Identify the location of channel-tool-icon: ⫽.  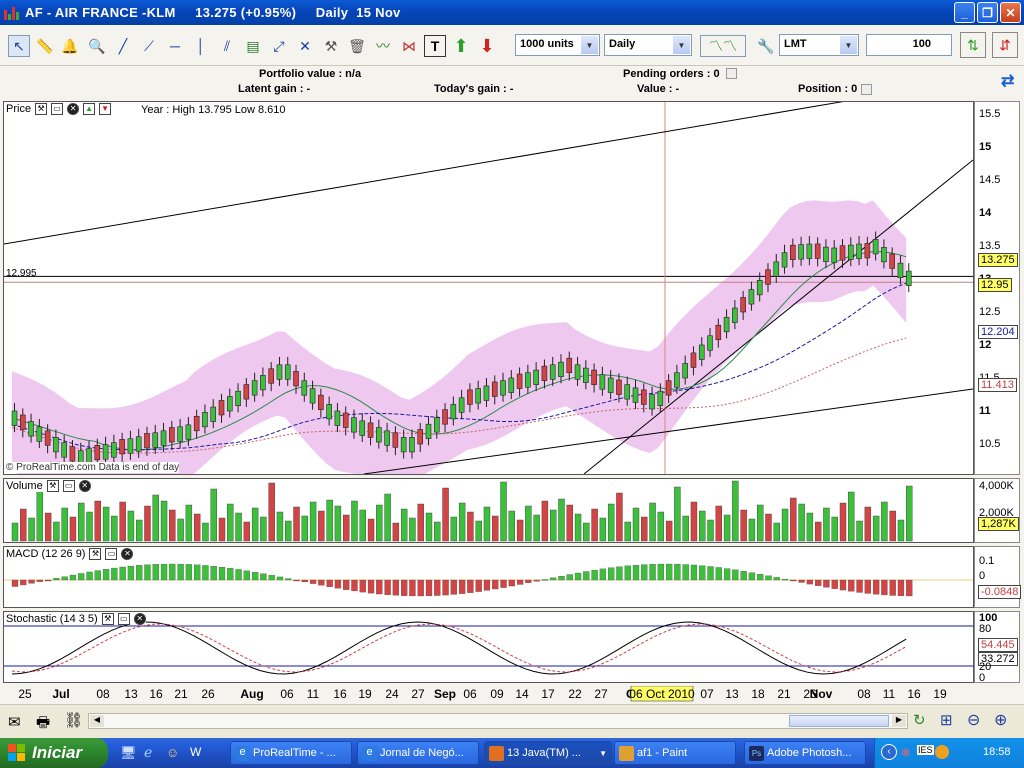
(227, 46).